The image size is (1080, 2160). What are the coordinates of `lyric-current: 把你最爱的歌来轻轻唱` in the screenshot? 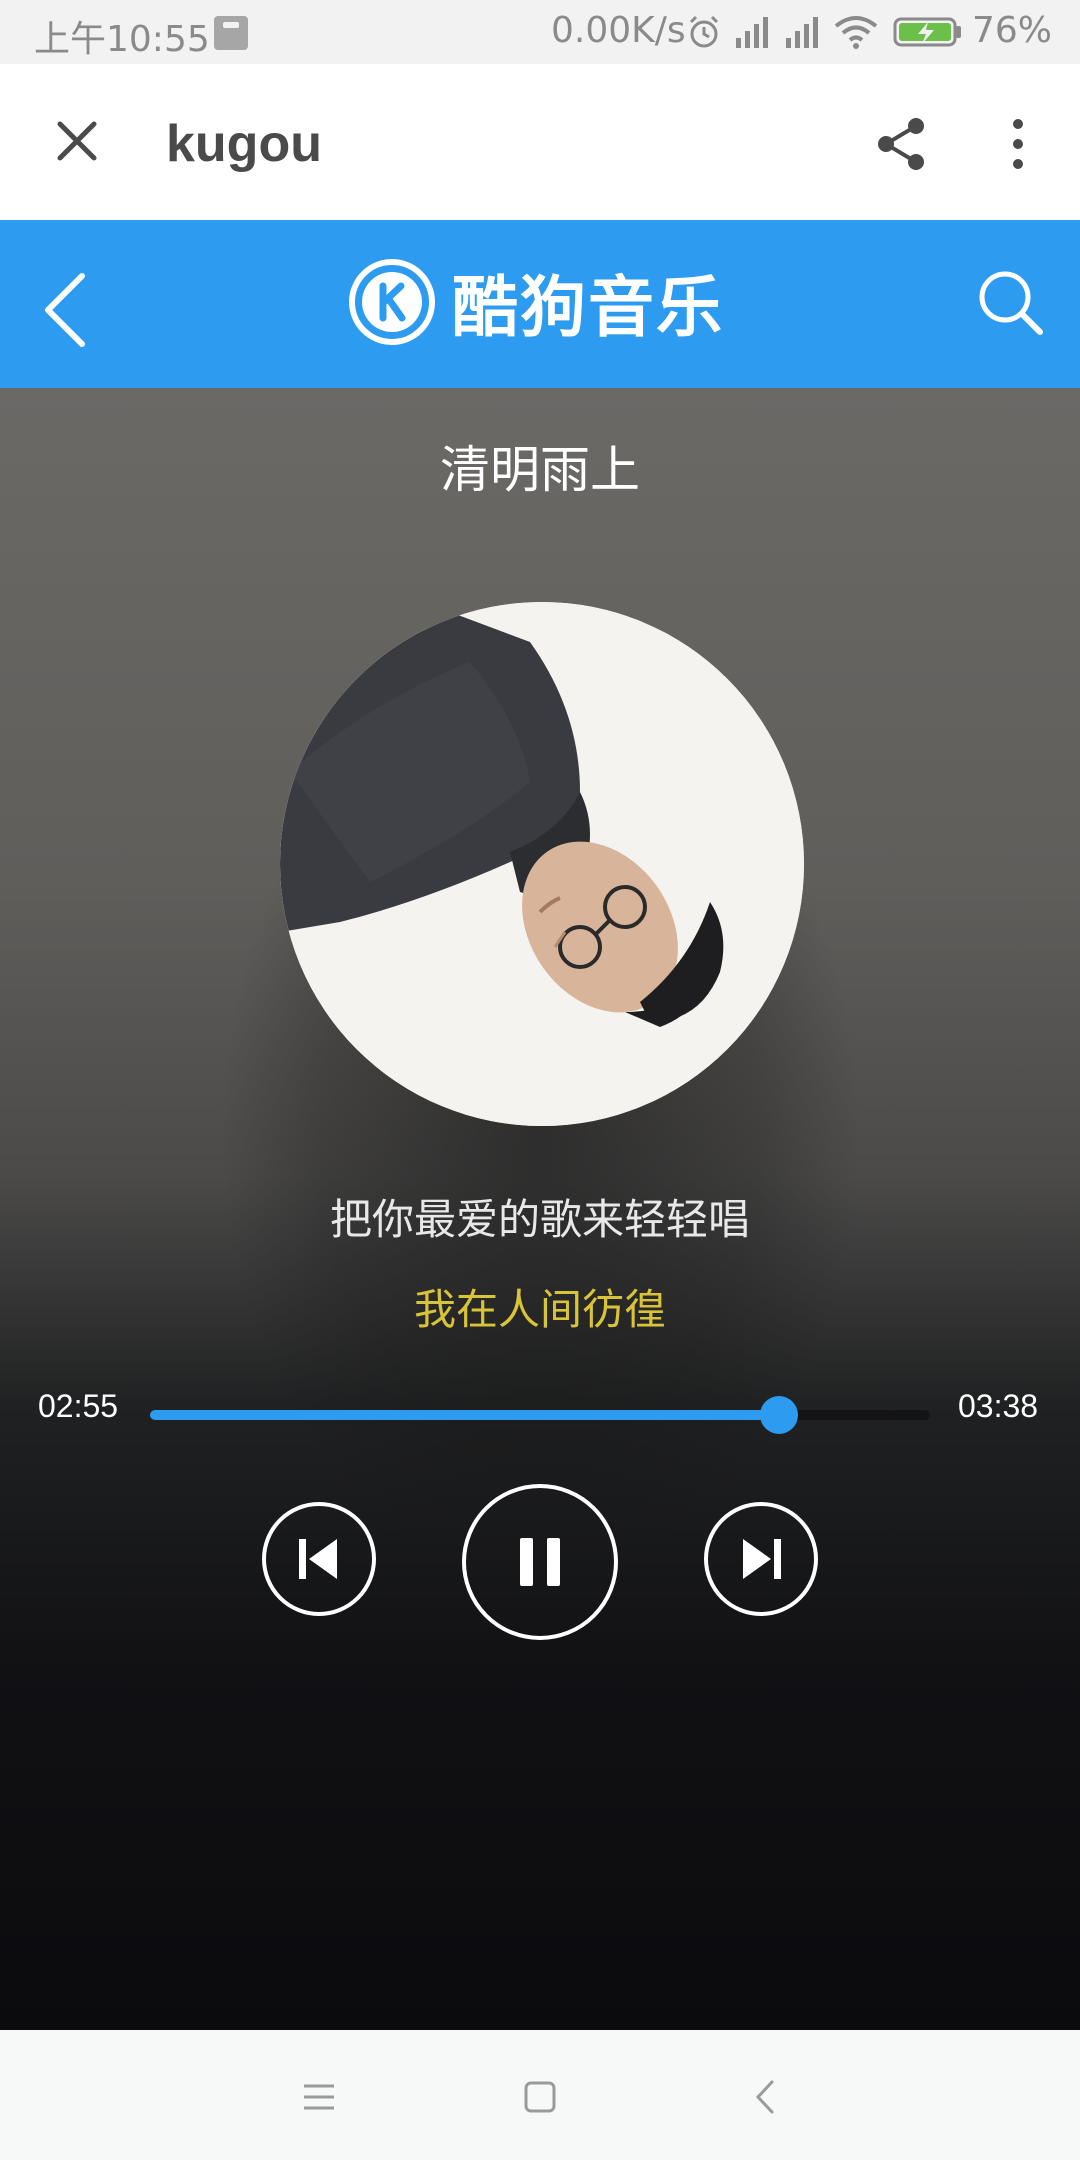 It's located at (539, 1219).